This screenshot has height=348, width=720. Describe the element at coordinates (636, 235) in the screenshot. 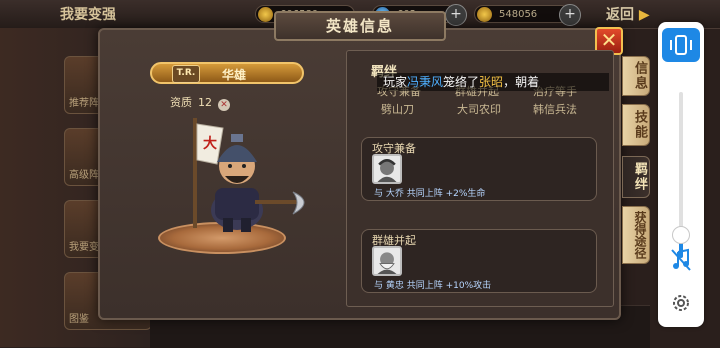

I see `tab-obtain: 获得途径` at that location.